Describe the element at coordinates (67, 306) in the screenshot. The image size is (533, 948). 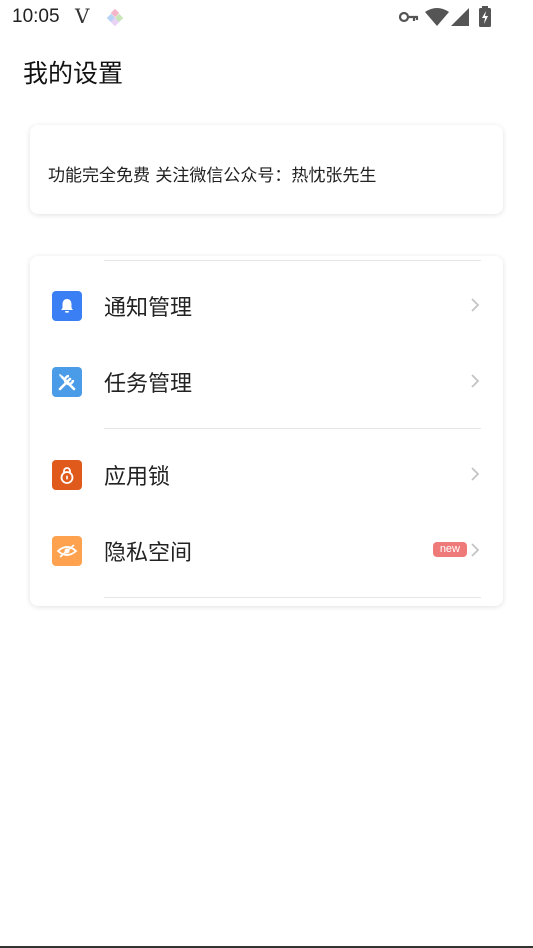
I see `bell-icon` at that location.